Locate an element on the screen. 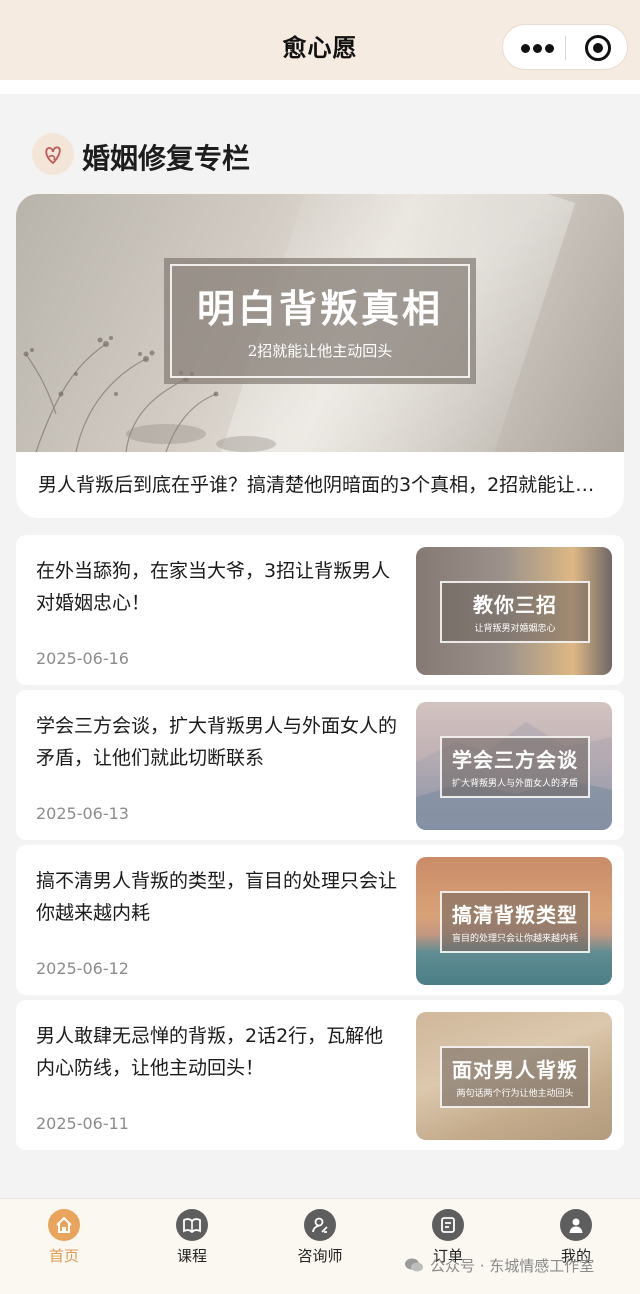  section-title: 婚姻修复专栏 is located at coordinates (166, 158).